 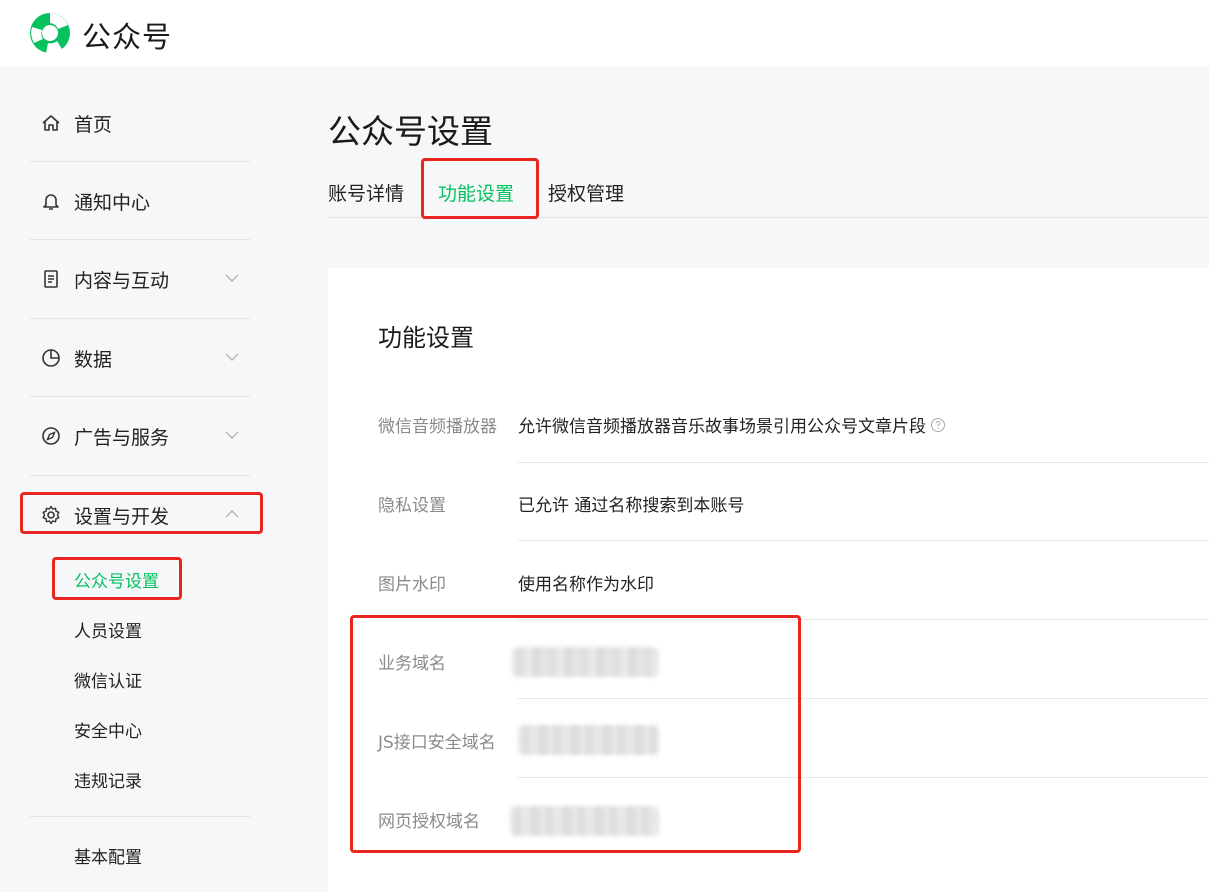 What do you see at coordinates (51, 279) in the screenshot?
I see `document-icon` at bounding box center [51, 279].